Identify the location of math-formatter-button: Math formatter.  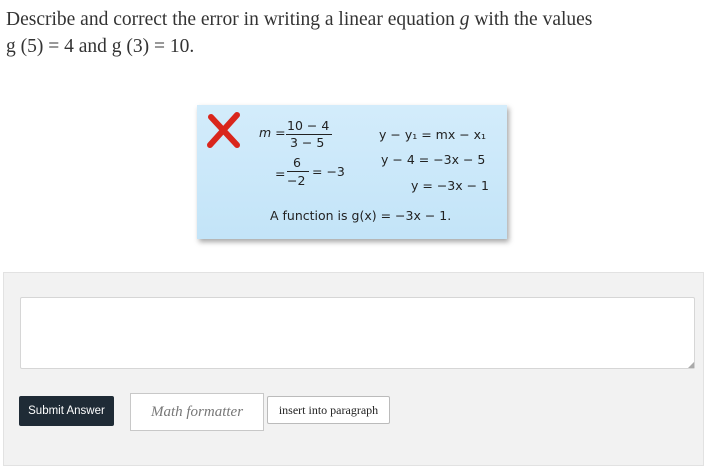
(197, 412).